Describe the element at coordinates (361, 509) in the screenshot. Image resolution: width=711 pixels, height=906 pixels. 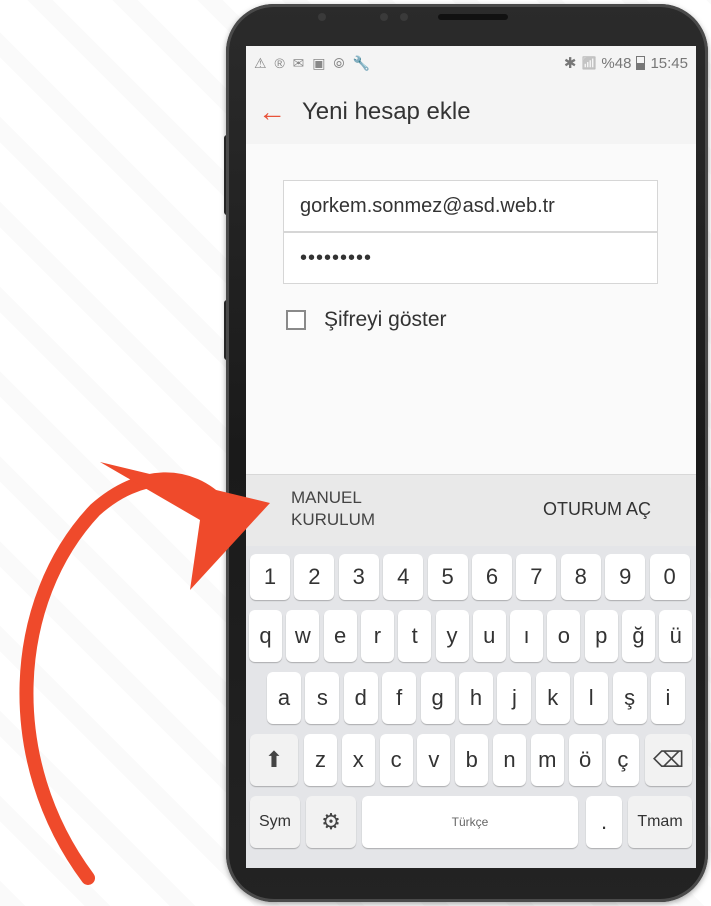
I see `manual-setup-button: MANUEL KURULUM` at that location.